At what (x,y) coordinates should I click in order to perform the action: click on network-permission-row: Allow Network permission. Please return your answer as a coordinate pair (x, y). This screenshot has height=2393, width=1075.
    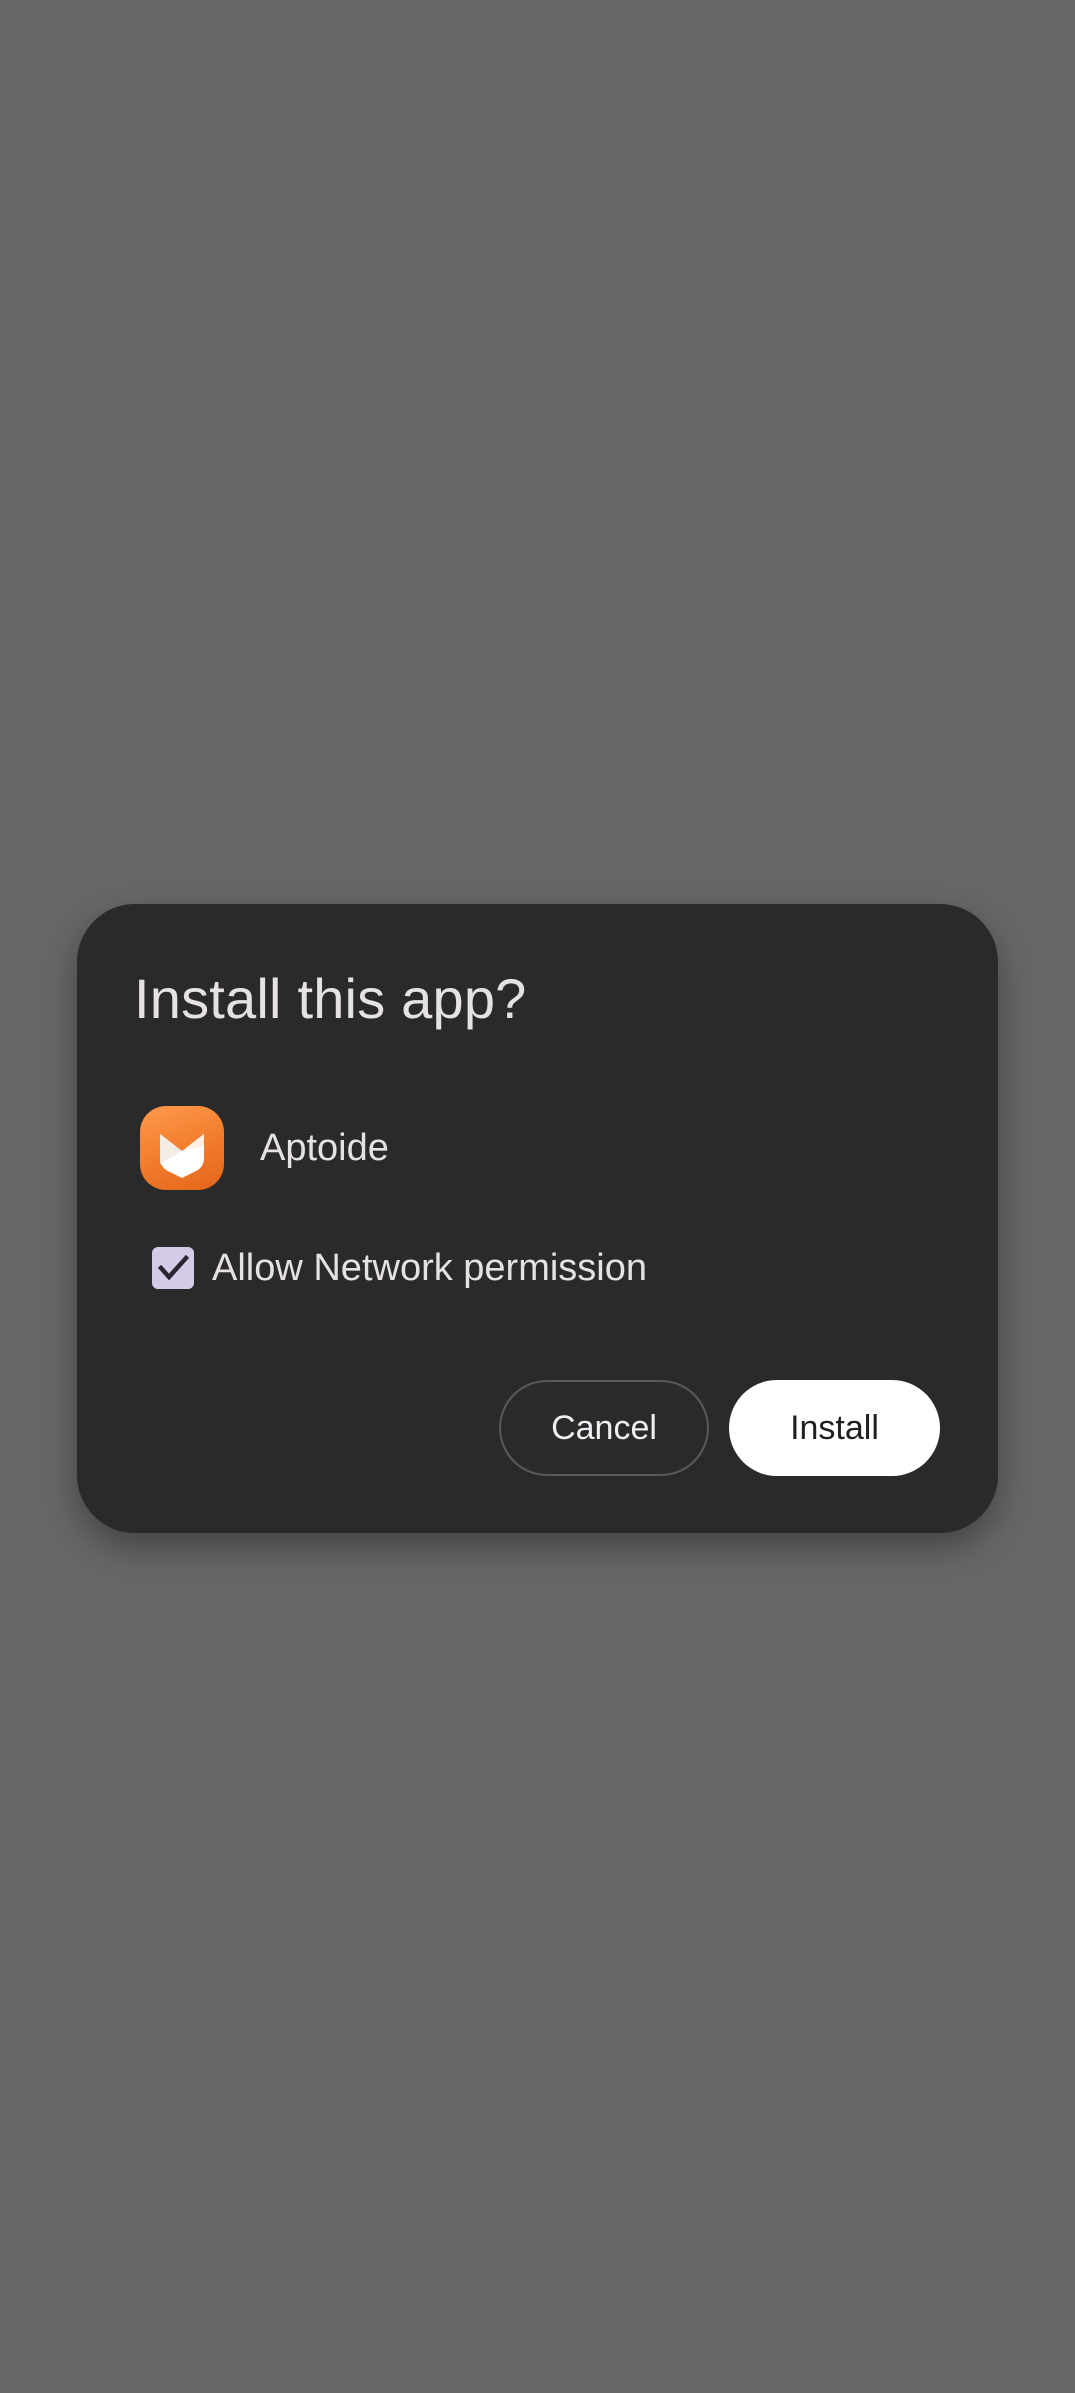
    Looking at the image, I should click on (398, 1268).